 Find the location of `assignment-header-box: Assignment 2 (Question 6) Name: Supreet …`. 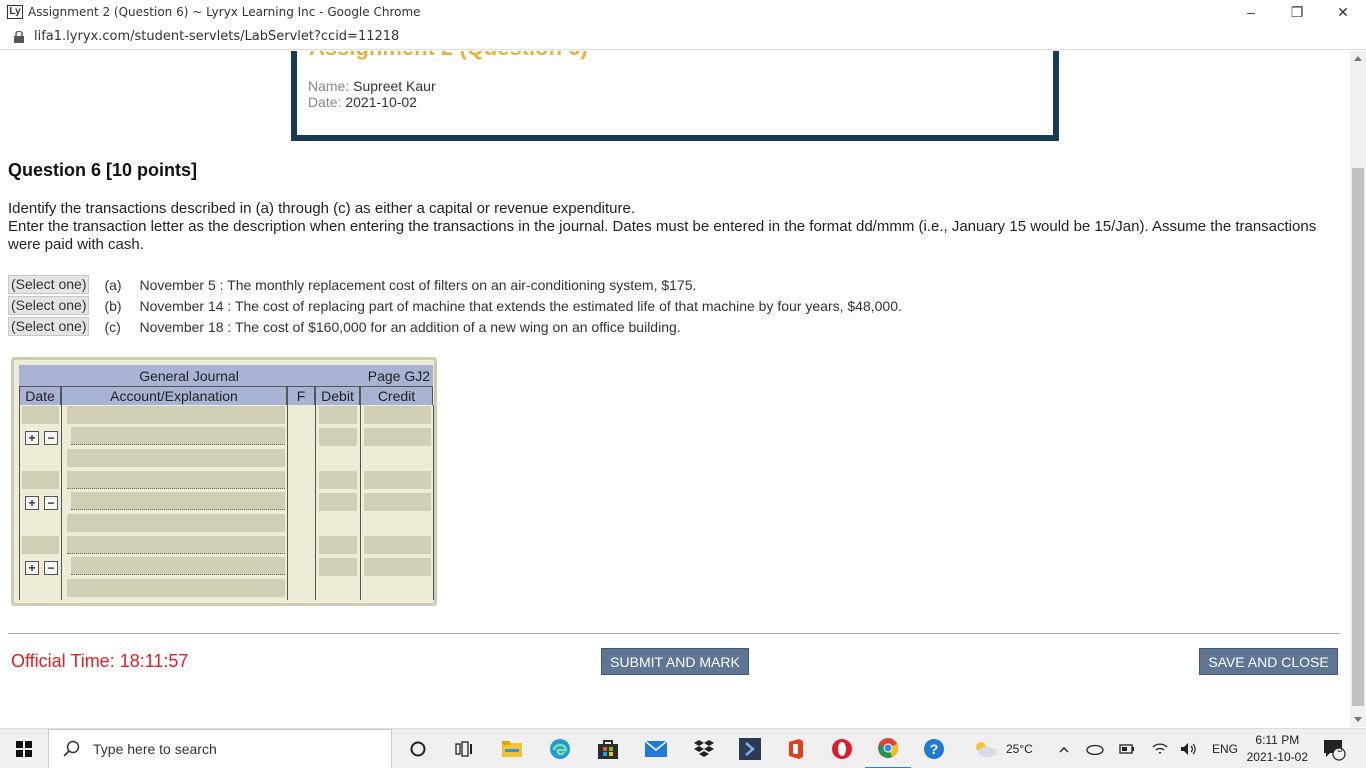

assignment-header-box: Assignment 2 (Question 6) Name: Supreet … is located at coordinates (675, 96).